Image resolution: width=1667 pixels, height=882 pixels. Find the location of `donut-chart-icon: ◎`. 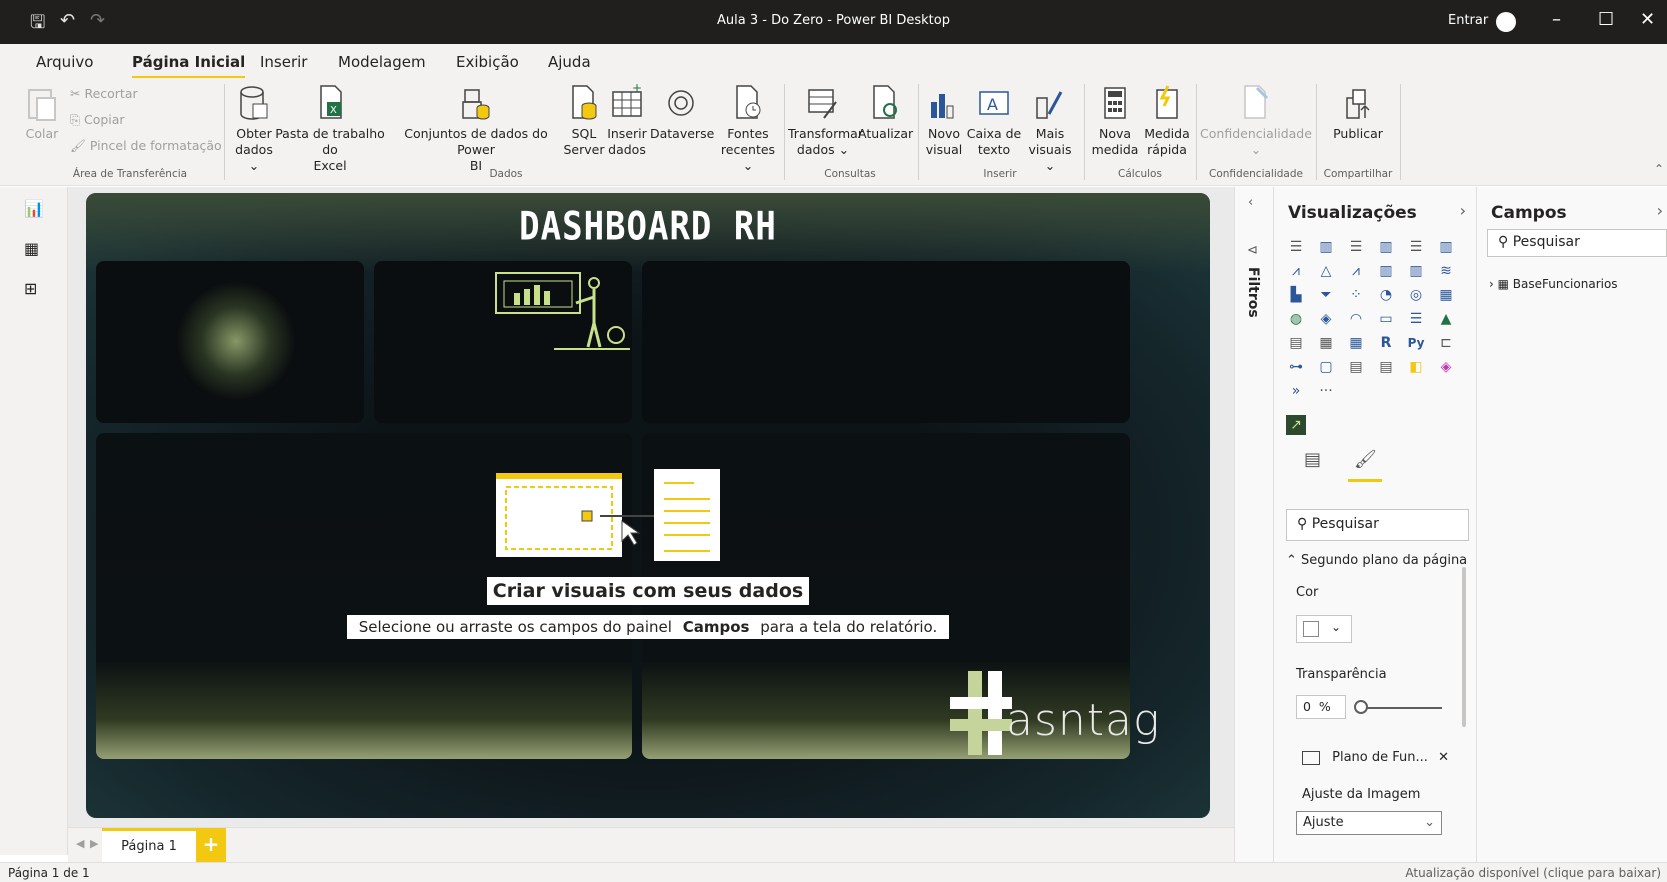

donut-chart-icon: ◎ is located at coordinates (1416, 295).